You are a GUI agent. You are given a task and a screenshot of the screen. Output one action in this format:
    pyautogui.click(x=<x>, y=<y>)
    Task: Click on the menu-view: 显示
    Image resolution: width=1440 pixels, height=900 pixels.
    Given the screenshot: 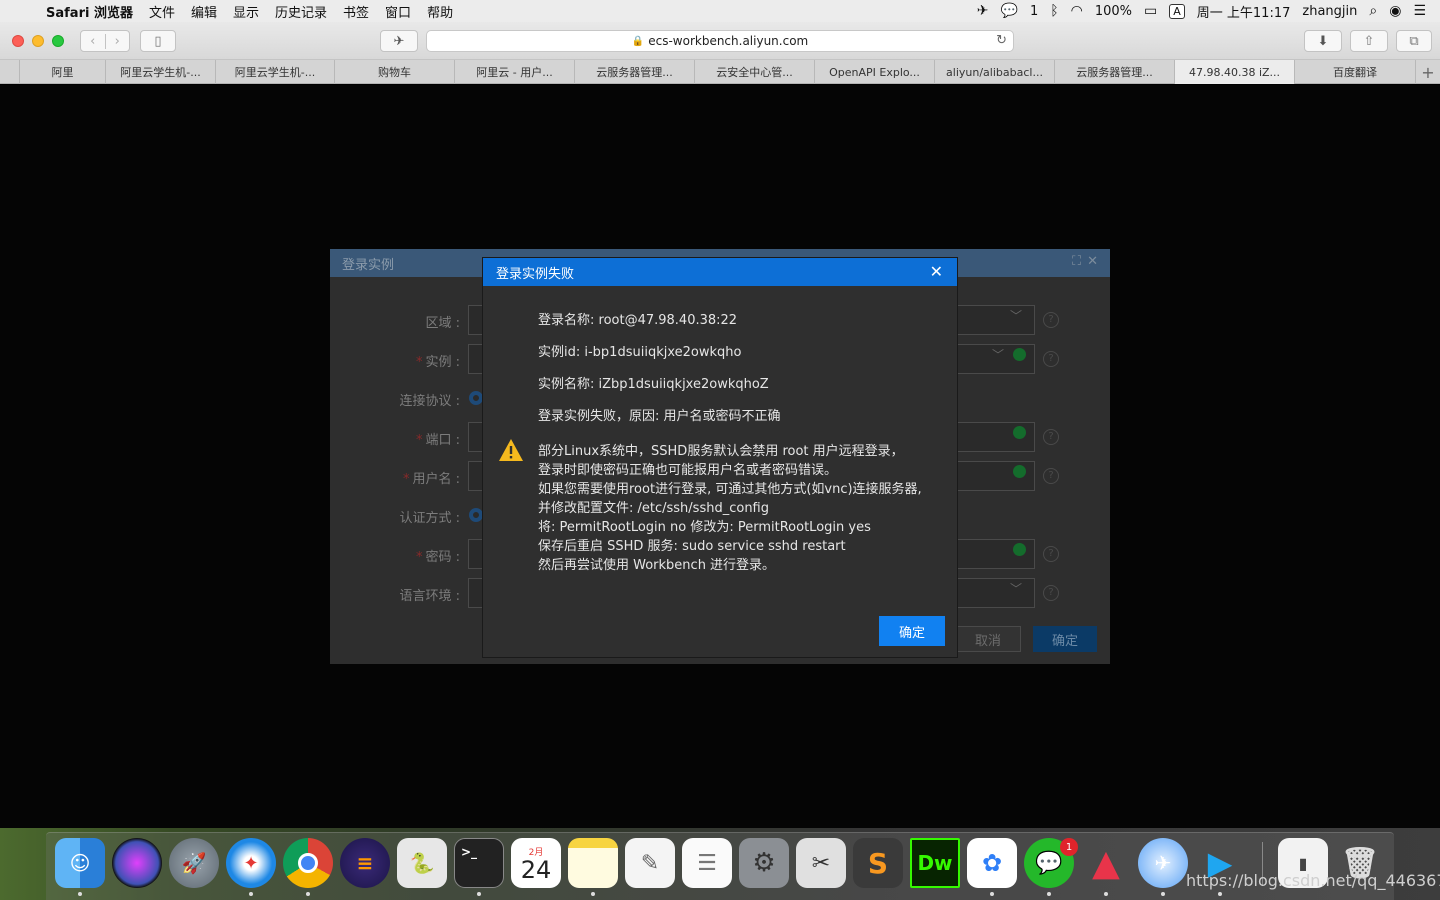 What is the action you would take?
    pyautogui.click(x=246, y=11)
    